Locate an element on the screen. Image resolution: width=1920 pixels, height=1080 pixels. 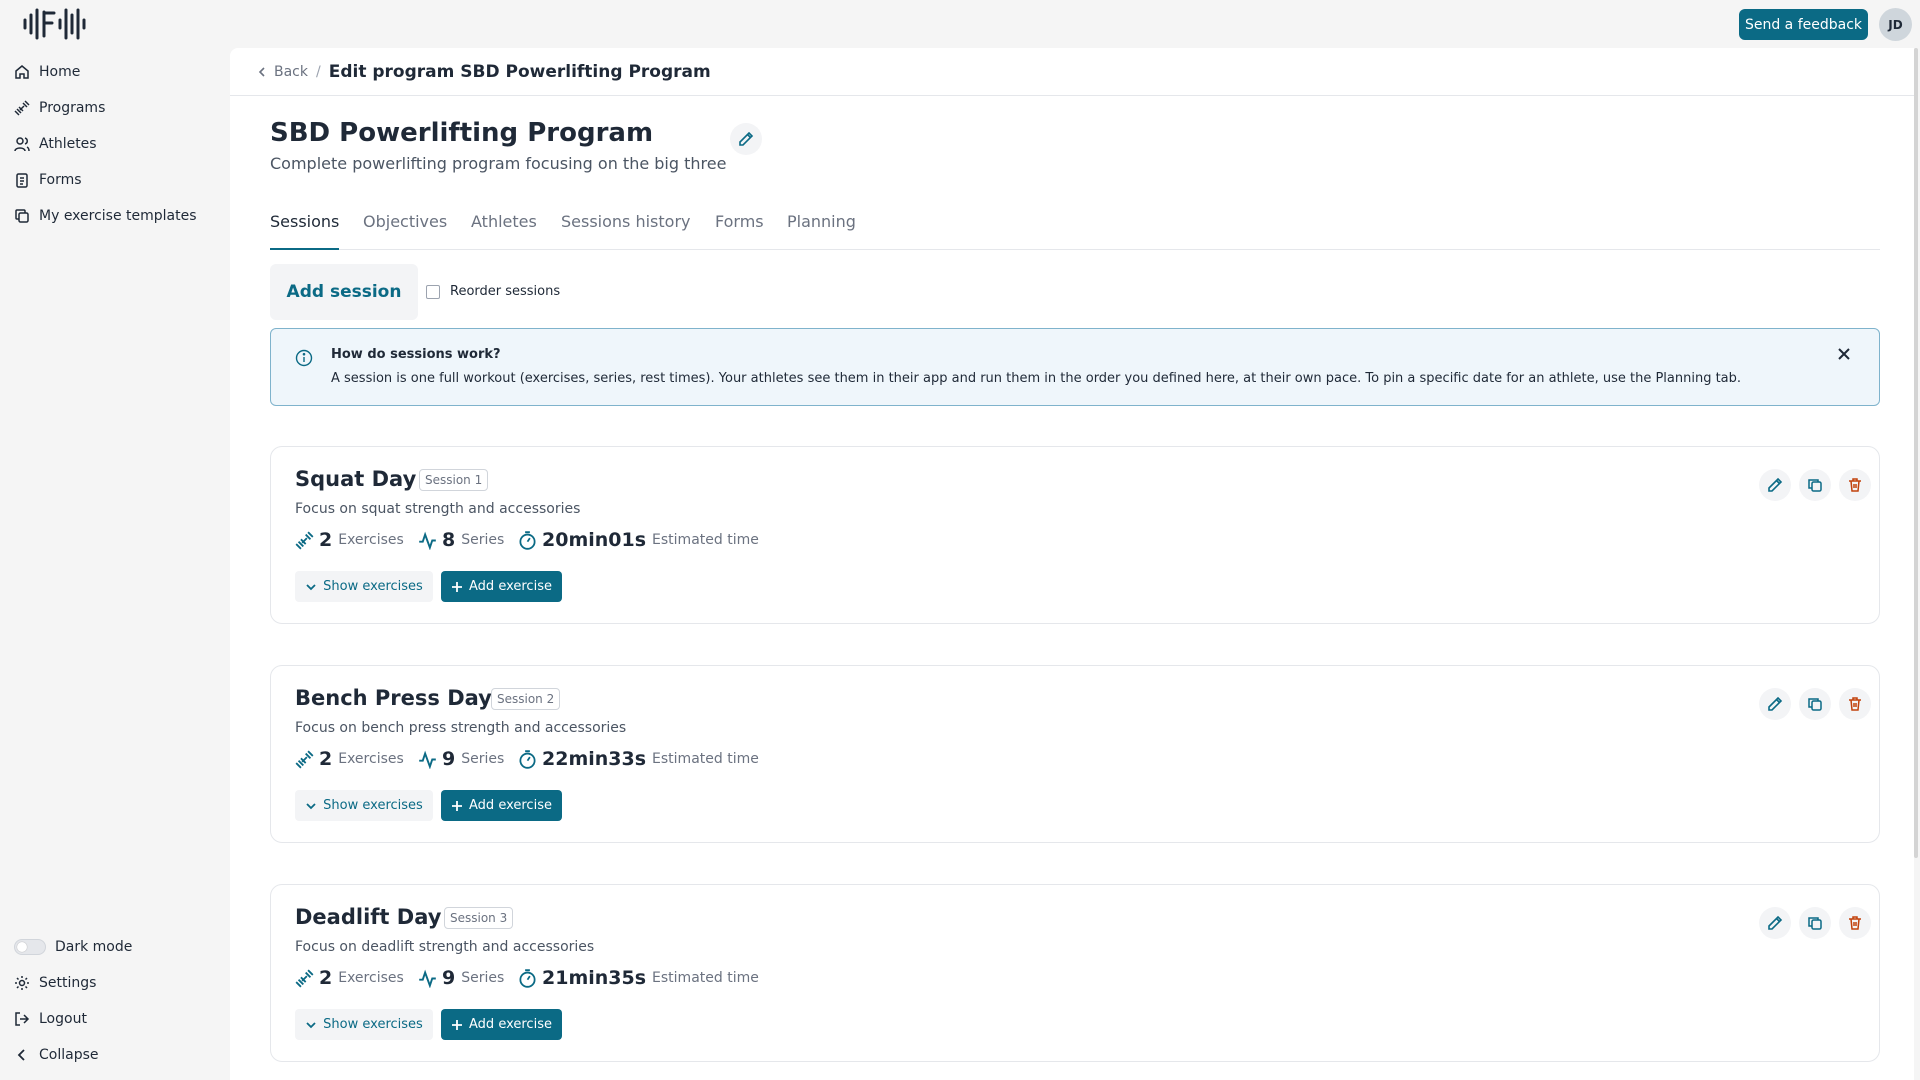
send-feedback-button: Send a feedback is located at coordinates (1803, 24).